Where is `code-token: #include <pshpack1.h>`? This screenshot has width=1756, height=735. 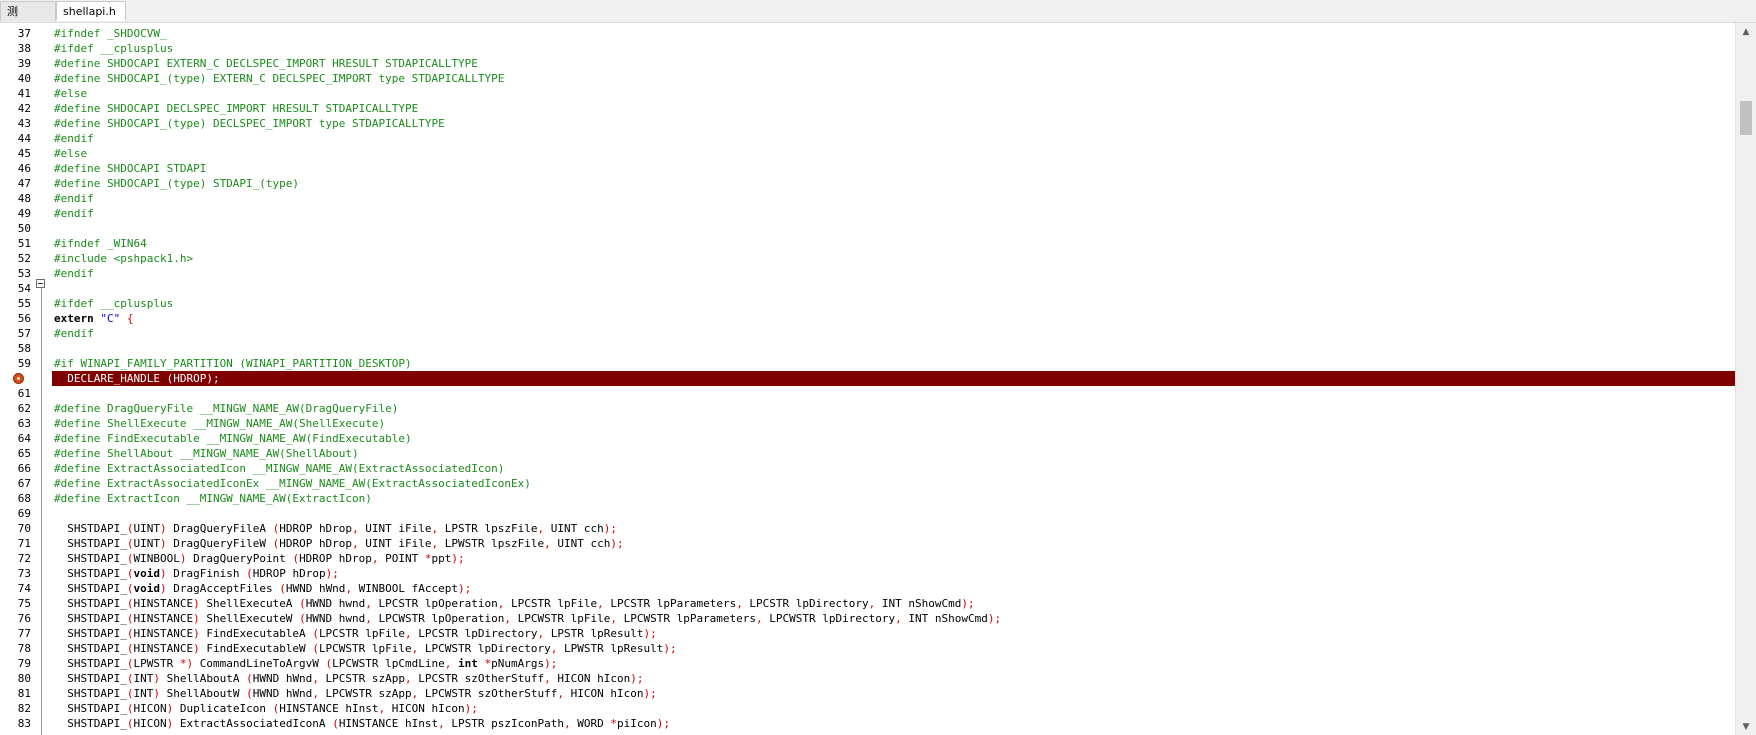
code-token: #include <pshpack1.h> is located at coordinates (124, 258).